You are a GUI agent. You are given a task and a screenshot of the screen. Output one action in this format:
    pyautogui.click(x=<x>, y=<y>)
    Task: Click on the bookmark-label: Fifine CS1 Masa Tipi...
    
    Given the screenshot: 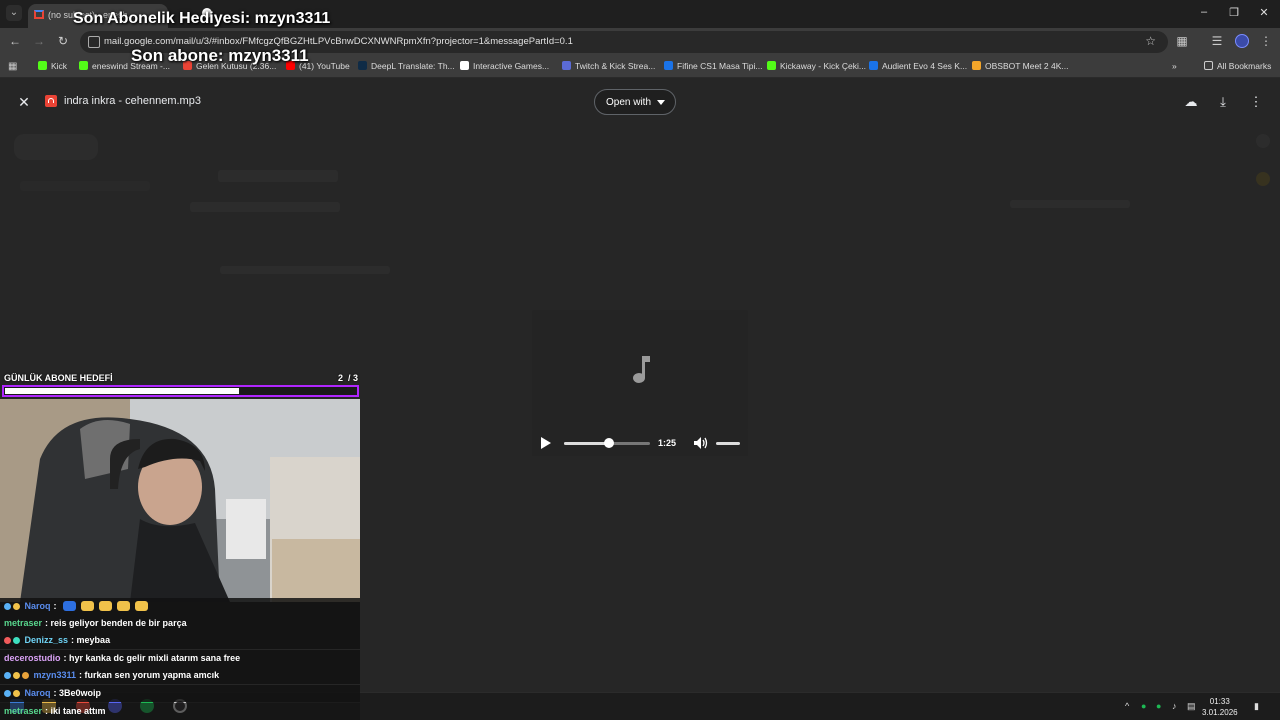 What is the action you would take?
    pyautogui.click(x=720, y=66)
    